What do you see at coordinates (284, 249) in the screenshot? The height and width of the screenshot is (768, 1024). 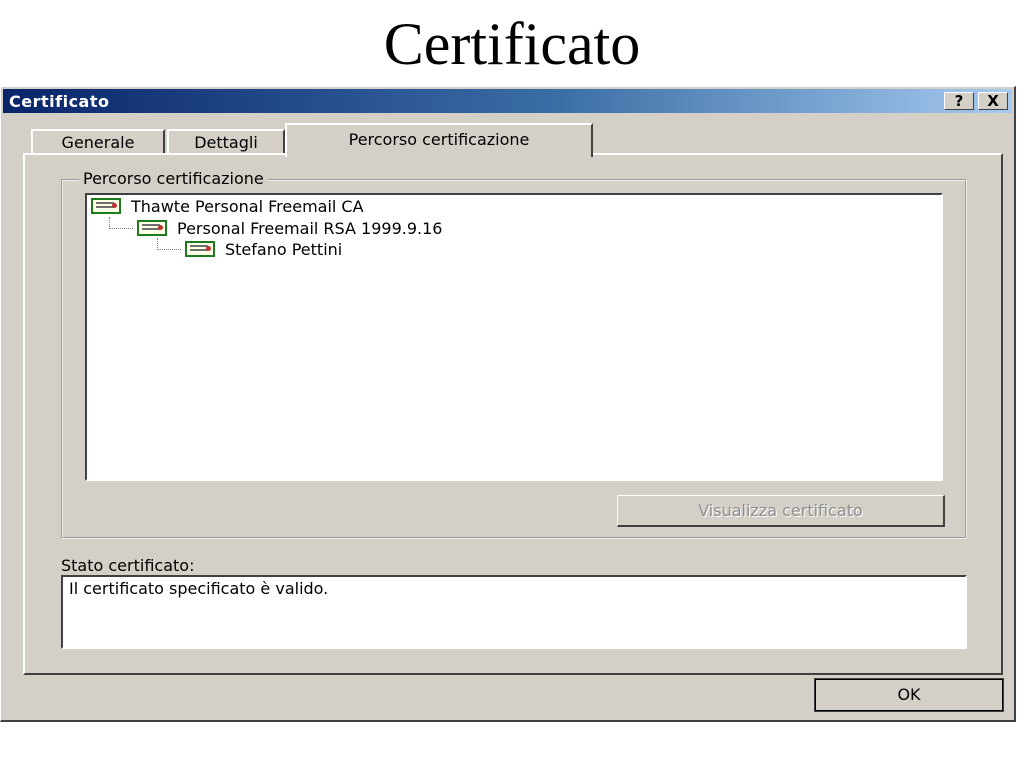 I see `tree-item-label: Stefano Pettini` at bounding box center [284, 249].